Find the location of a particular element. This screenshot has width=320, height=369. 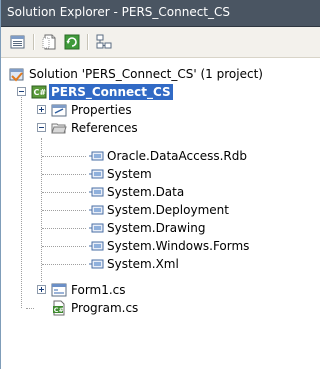

refresh-icon is located at coordinates (72, 42).